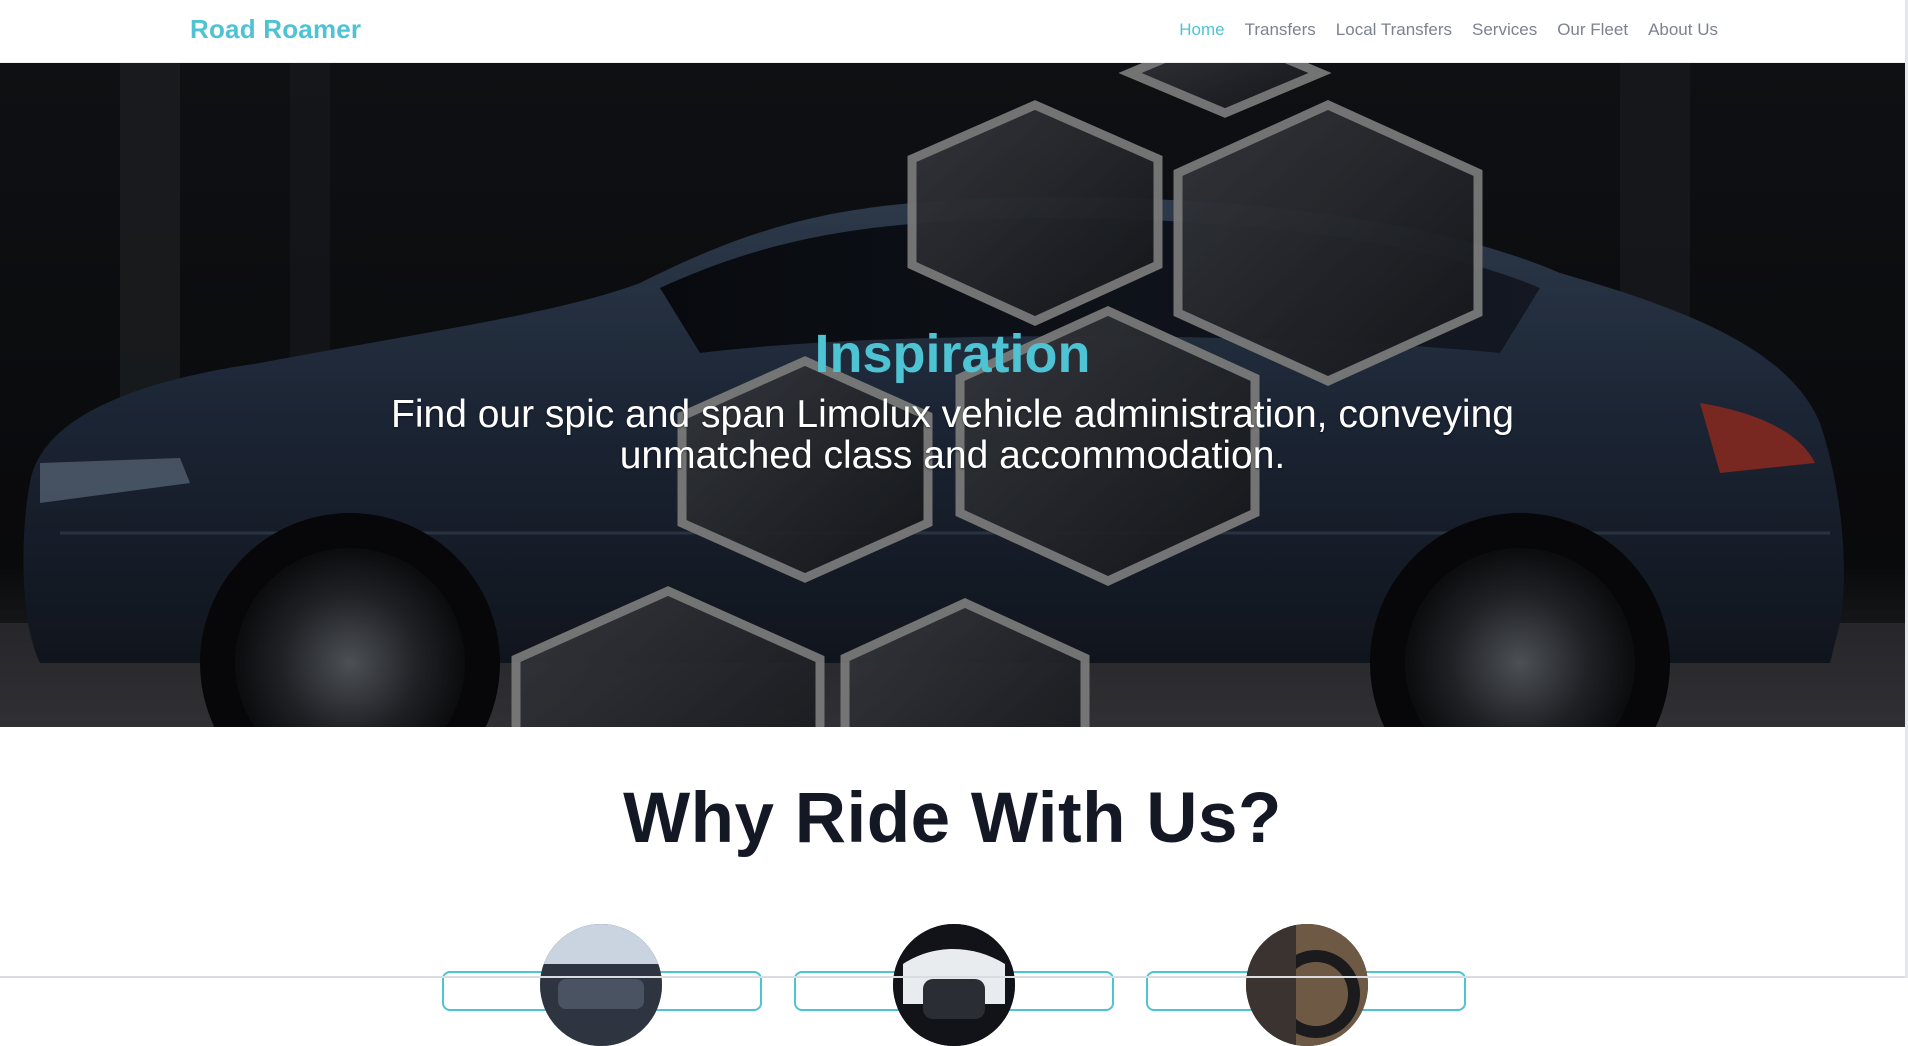  I want to click on hero-title: Inspiration, so click(952, 354).